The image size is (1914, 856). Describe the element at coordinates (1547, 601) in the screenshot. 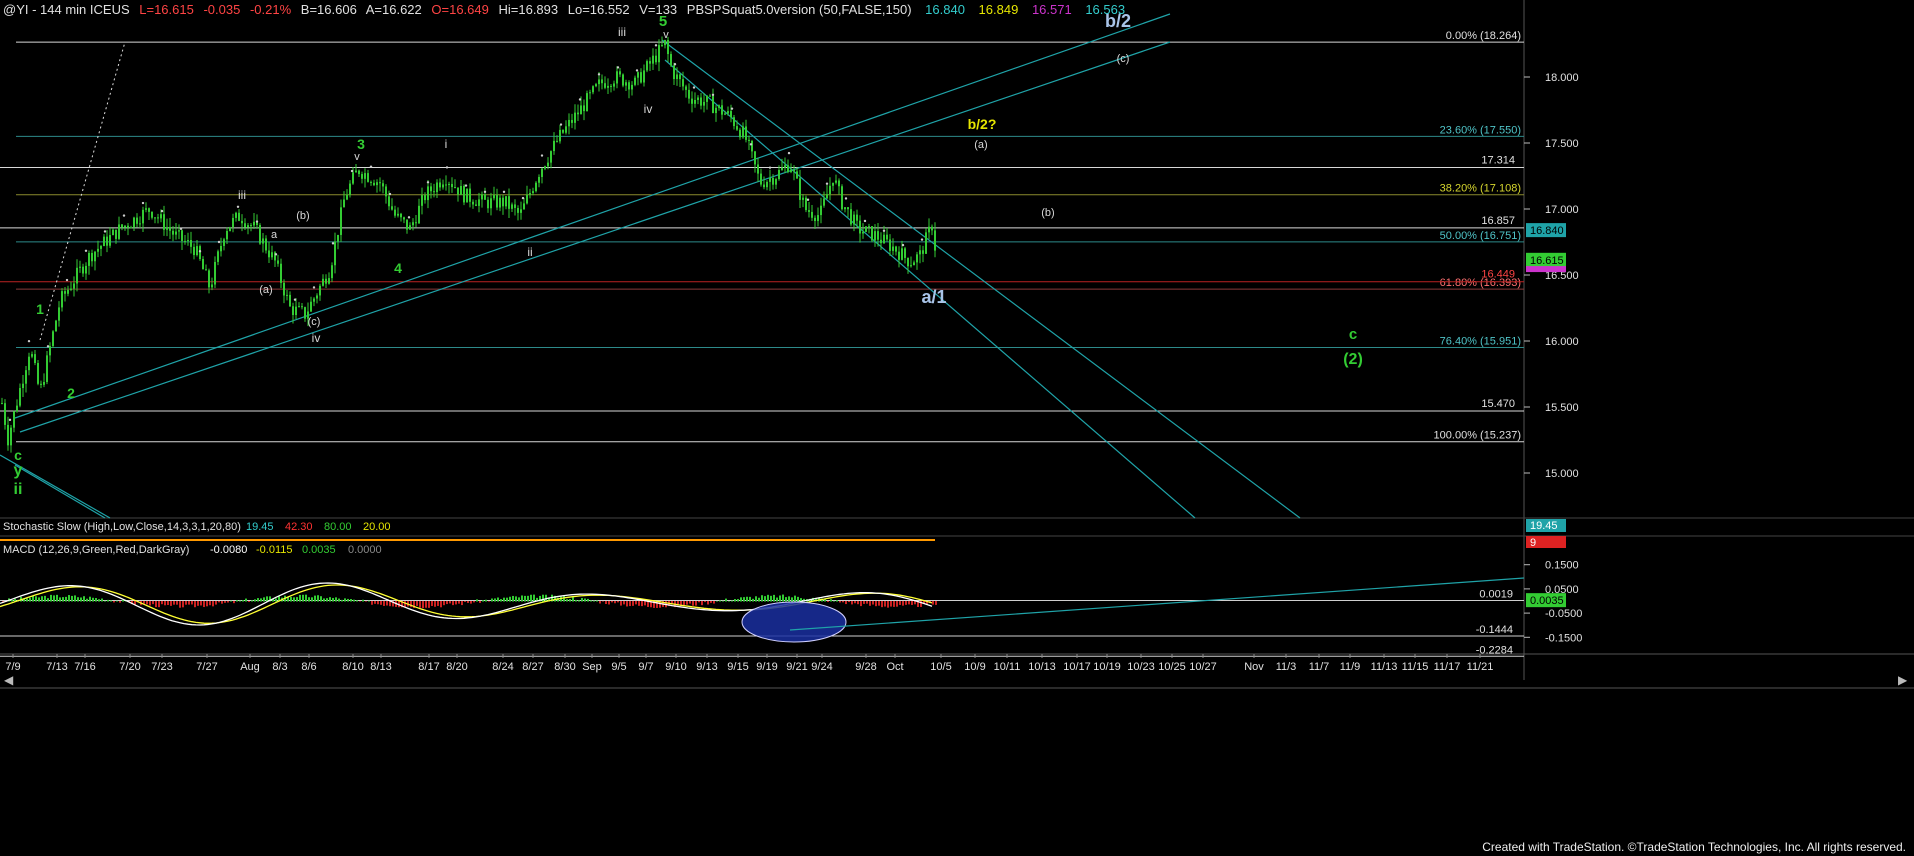

I see `macd-tag-label: 0.0035` at that location.